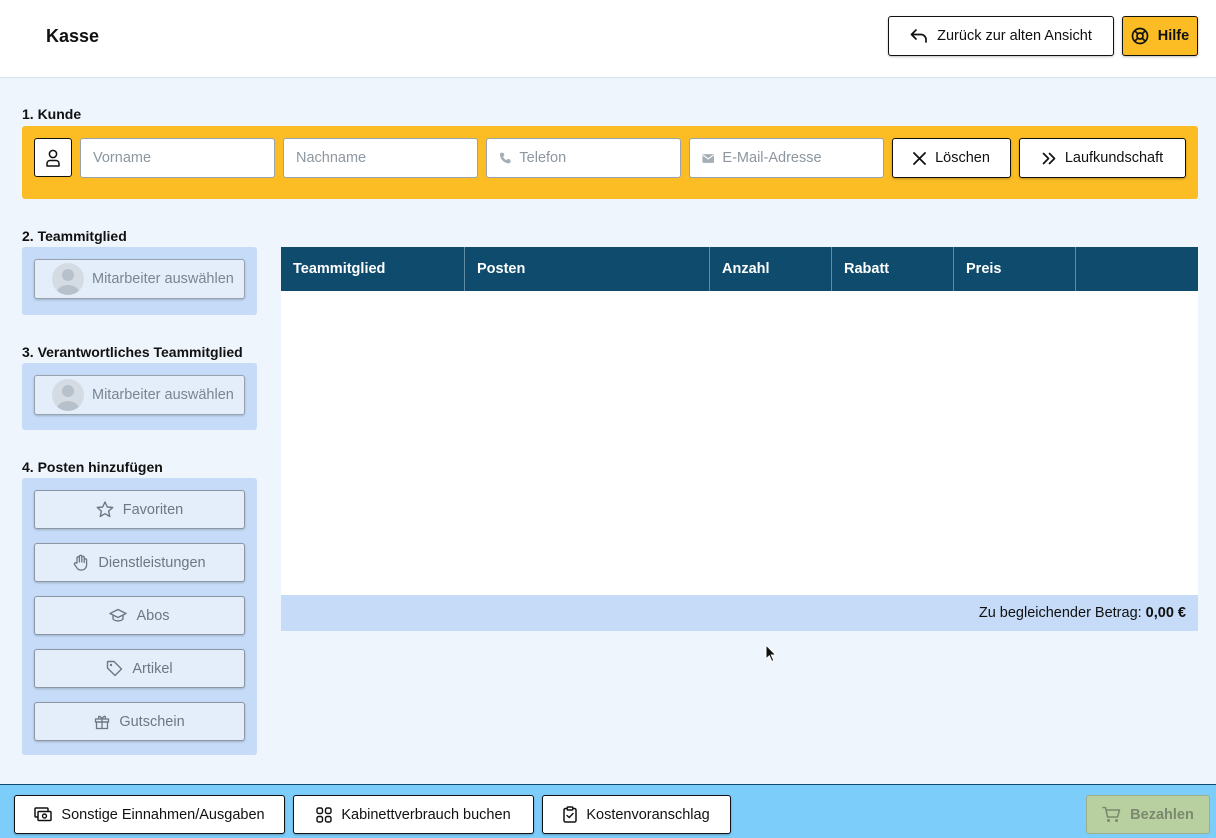  I want to click on total-label: Zu begleichender Betrag:, so click(1060, 613).